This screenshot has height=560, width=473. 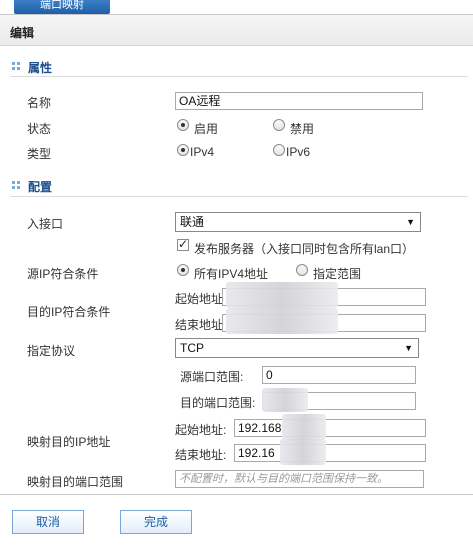 What do you see at coordinates (183, 244) in the screenshot?
I see `publish-server-checkbox` at bounding box center [183, 244].